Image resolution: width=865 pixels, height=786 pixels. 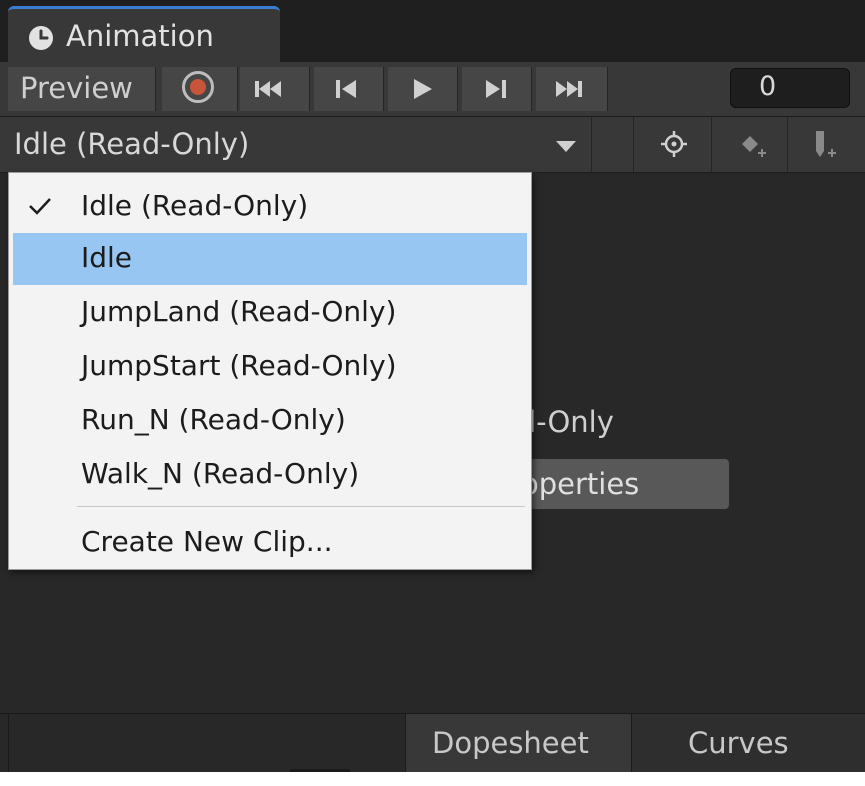 I want to click on tab-animation: Animation, so click(x=144, y=34).